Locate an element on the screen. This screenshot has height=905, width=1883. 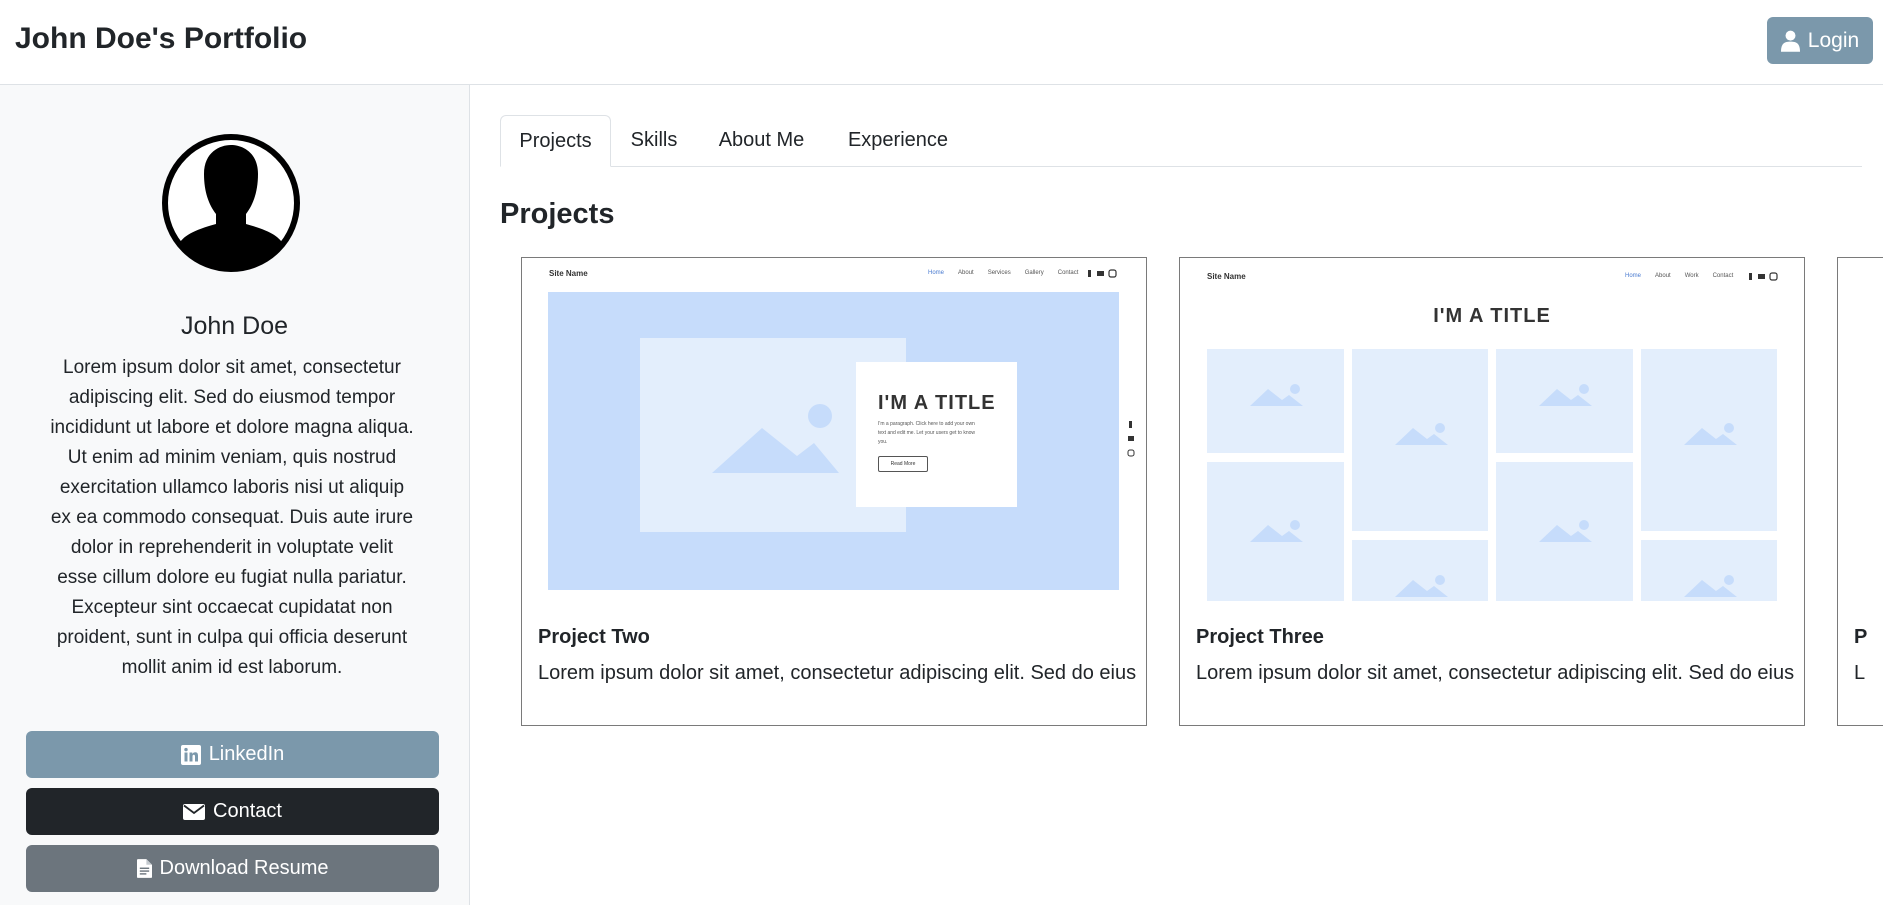
tab-experience: Experience is located at coordinates (898, 140).